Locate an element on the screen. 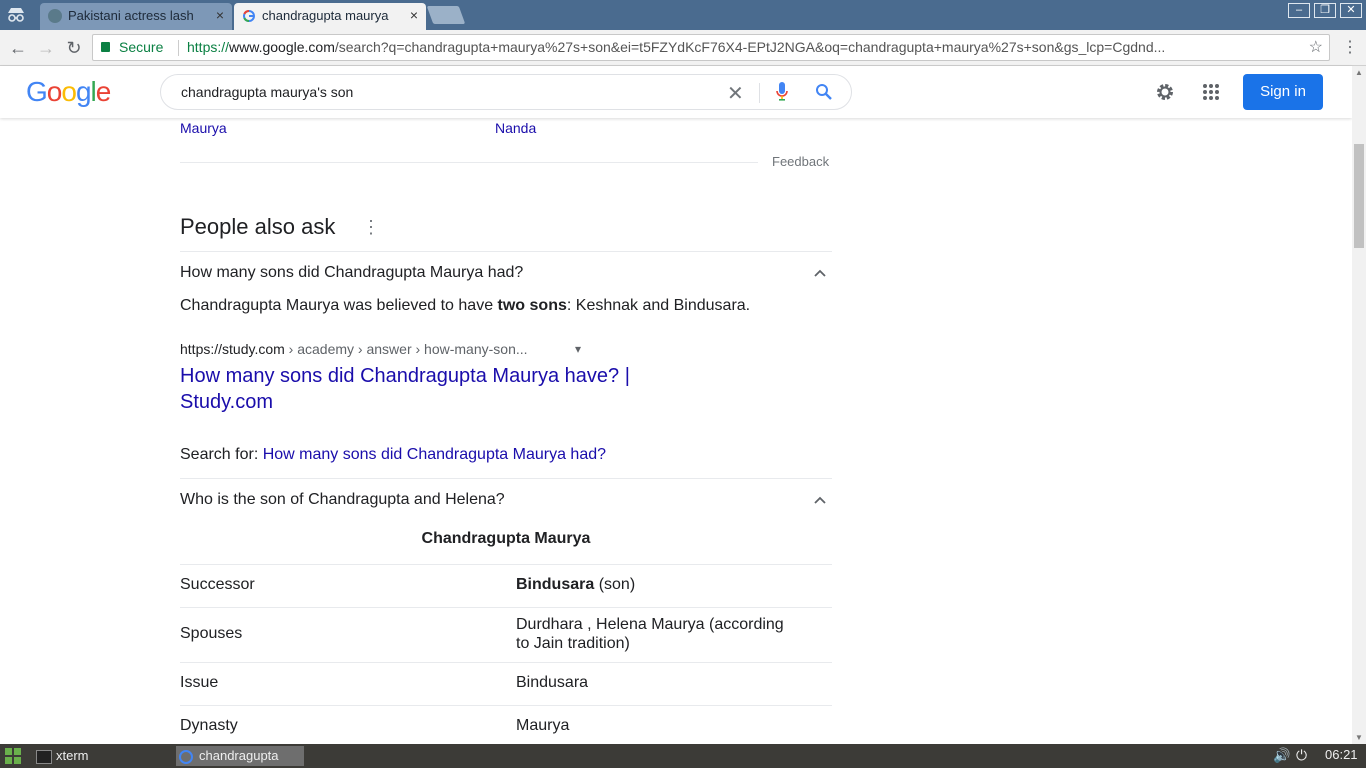  answer-highlight: two sons is located at coordinates (532, 305).